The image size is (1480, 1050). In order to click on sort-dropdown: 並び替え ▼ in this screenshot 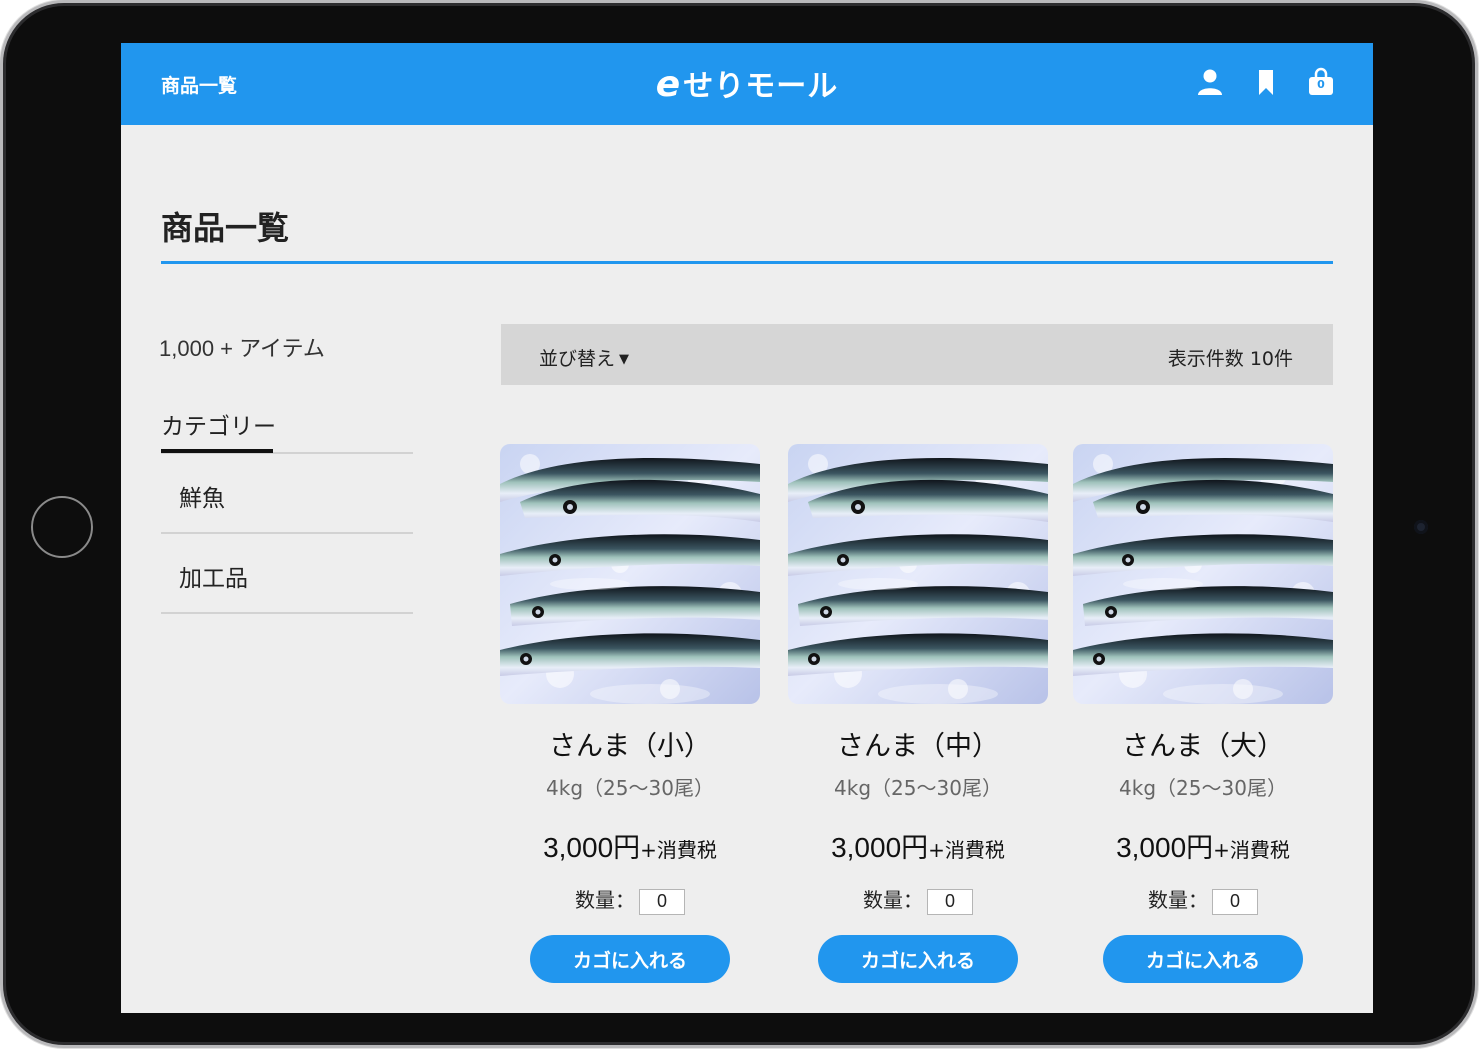, I will do `click(584, 357)`.